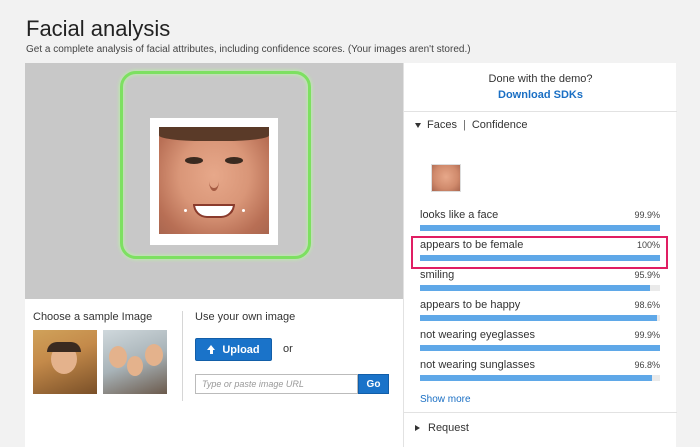 This screenshot has height=447, width=700. Describe the element at coordinates (540, 79) in the screenshot. I see `demo-prompt: Done with the demo?` at that location.